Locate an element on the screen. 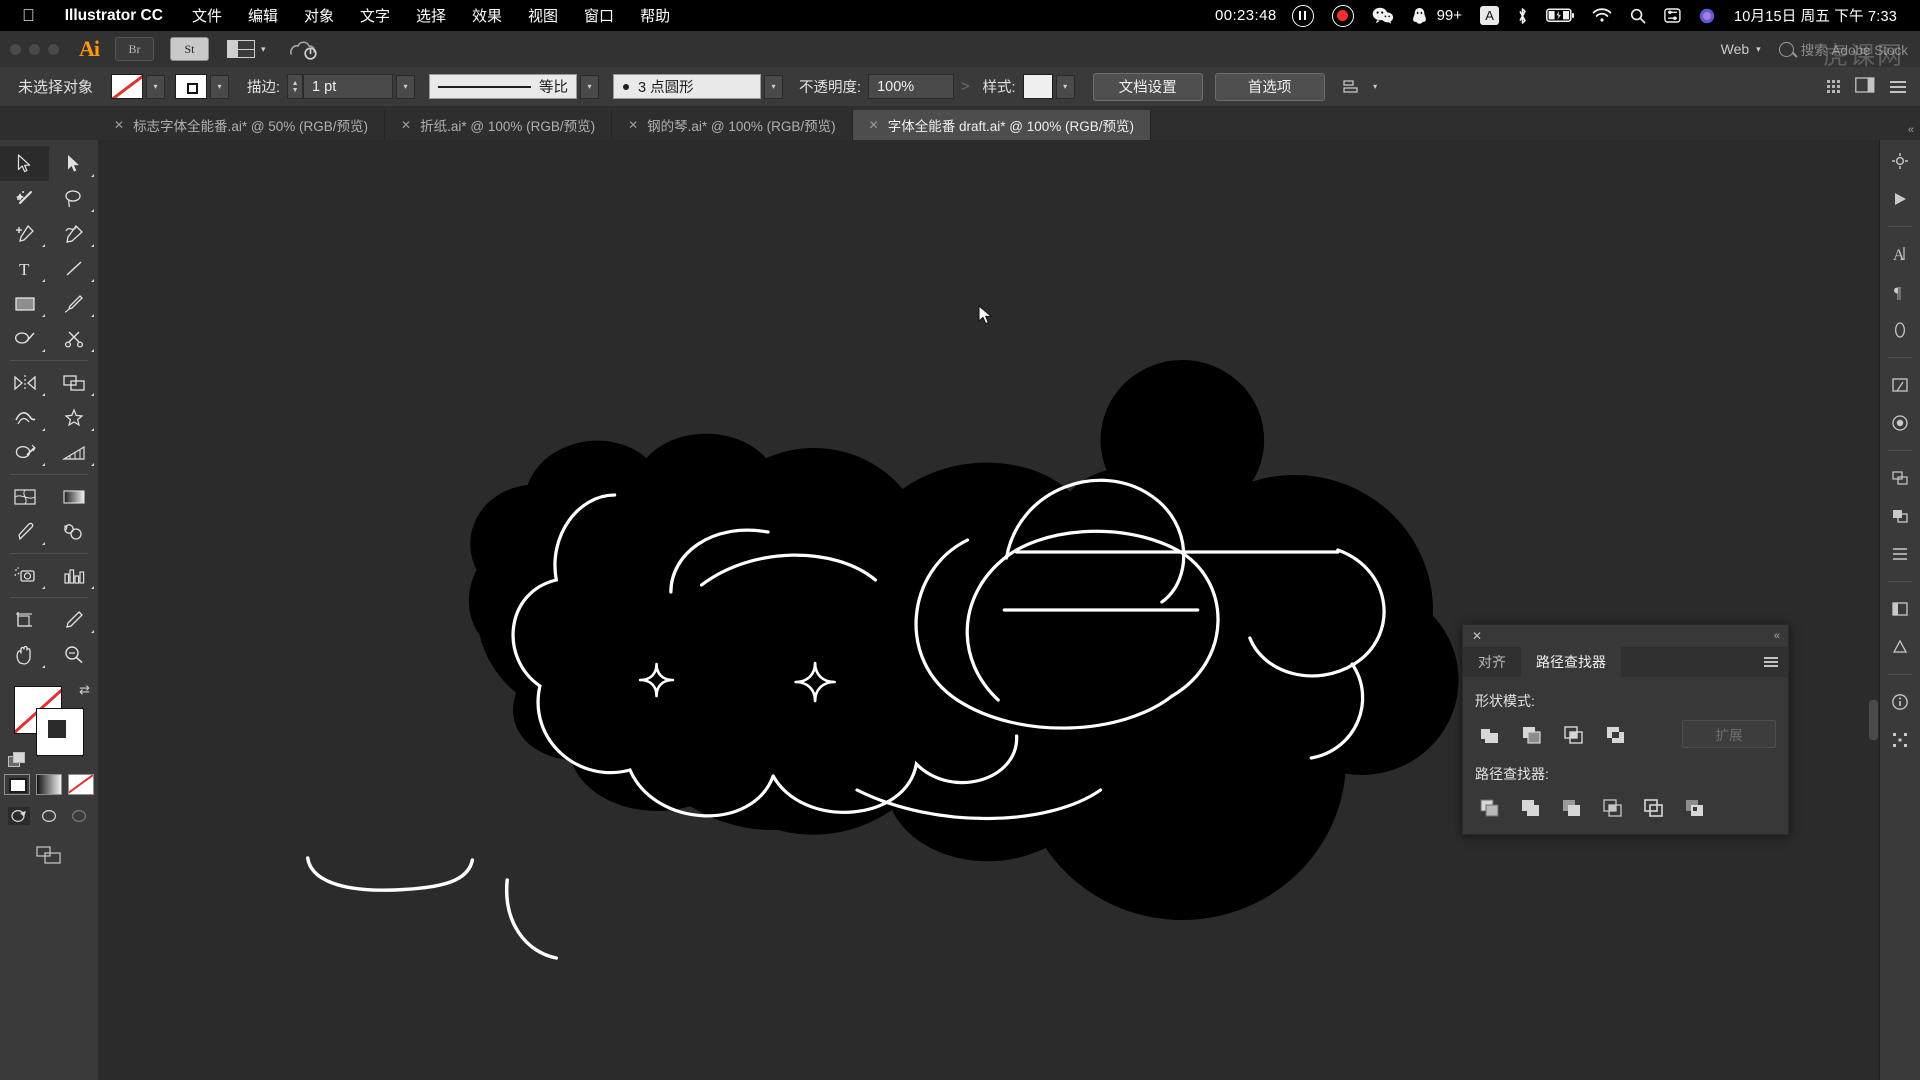 Image resolution: width=1920 pixels, height=1080 pixels. menu-app-name: Illustrator CC is located at coordinates (114, 16).